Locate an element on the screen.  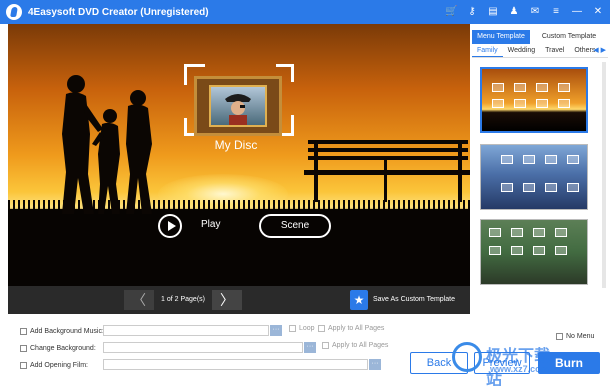
disc-thumbnail is located at coordinates (238, 106).